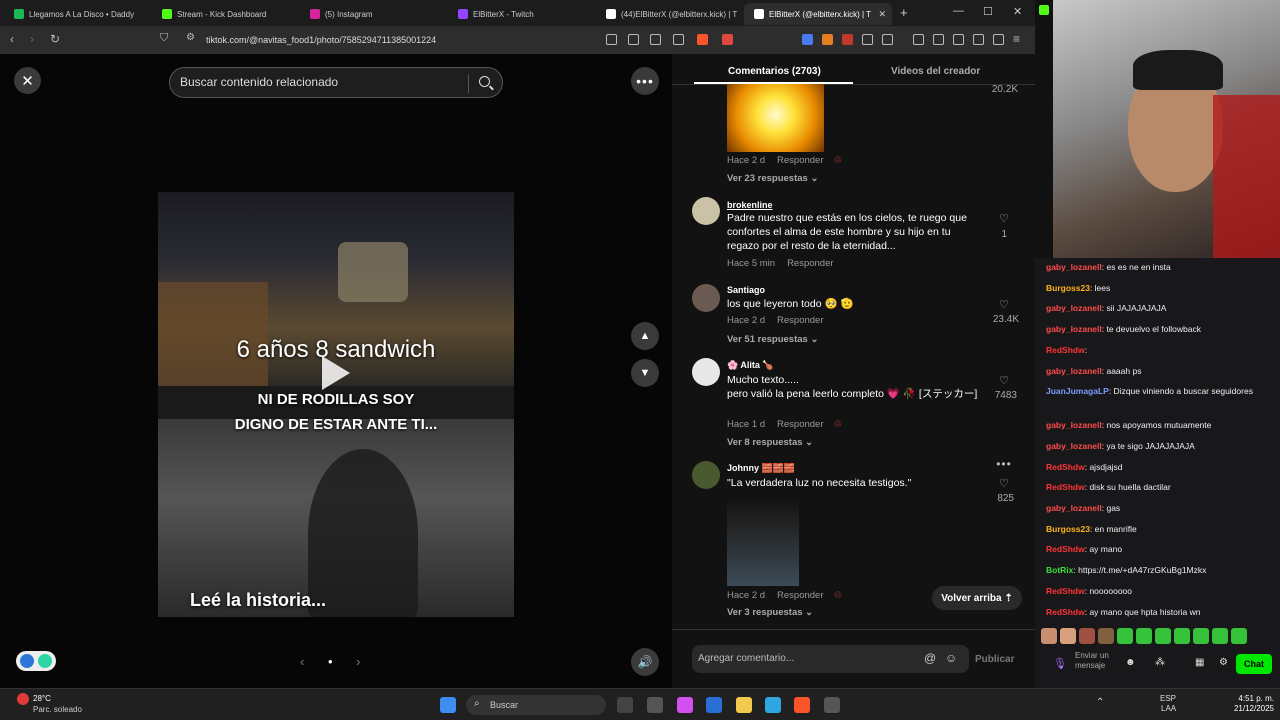 The height and width of the screenshot is (720, 1280). What do you see at coordinates (994, 659) in the screenshot?
I see `publish-button: Publicar` at bounding box center [994, 659].